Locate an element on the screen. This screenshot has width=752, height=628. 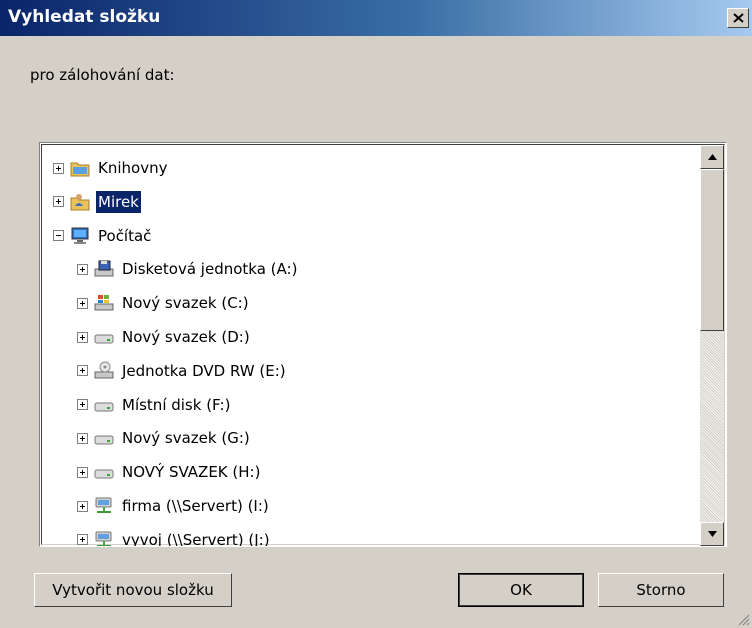
tree-item: vyvoj (\\Servert) (J:) is located at coordinates (174, 535).